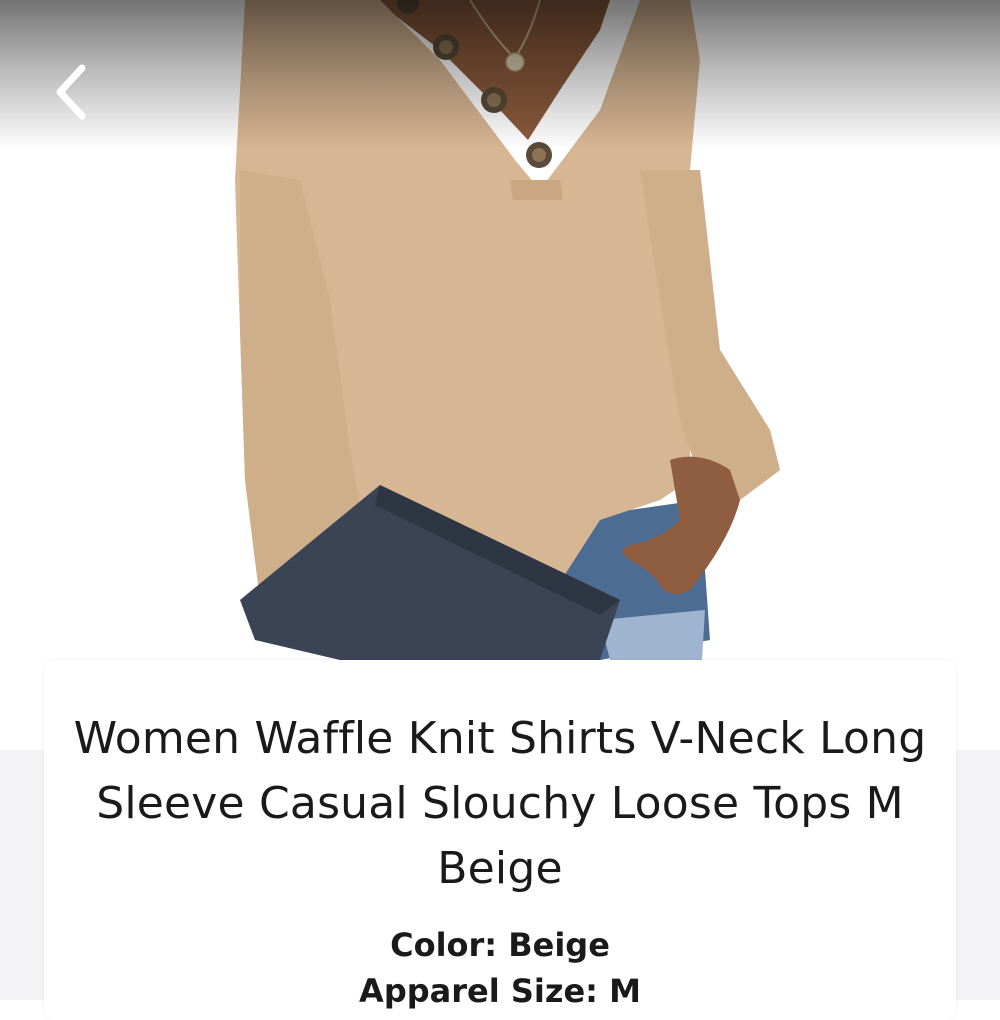 The height and width of the screenshot is (1020, 1000). What do you see at coordinates (559, 945) in the screenshot?
I see `color-value: Beige` at bounding box center [559, 945].